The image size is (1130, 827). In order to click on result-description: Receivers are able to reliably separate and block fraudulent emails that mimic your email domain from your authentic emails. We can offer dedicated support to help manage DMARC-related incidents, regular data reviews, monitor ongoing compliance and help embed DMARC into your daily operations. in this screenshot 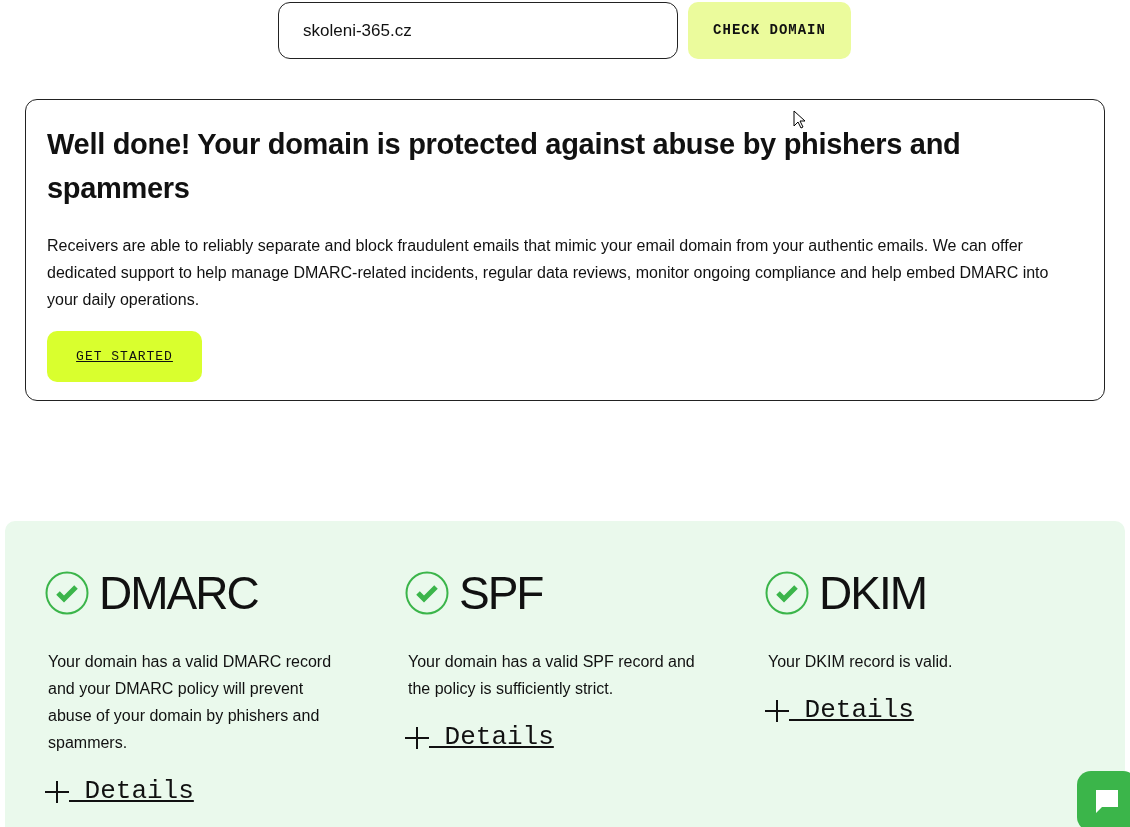, I will do `click(548, 273)`.